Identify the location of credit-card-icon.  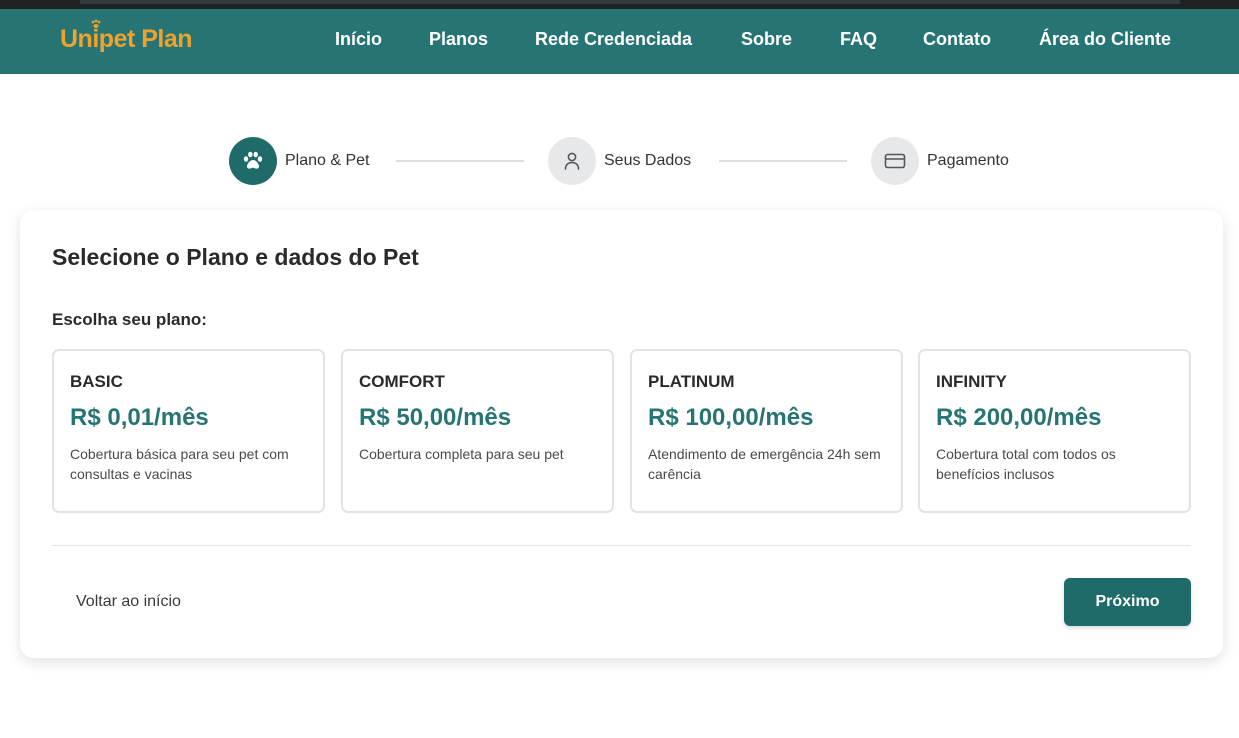
(895, 161).